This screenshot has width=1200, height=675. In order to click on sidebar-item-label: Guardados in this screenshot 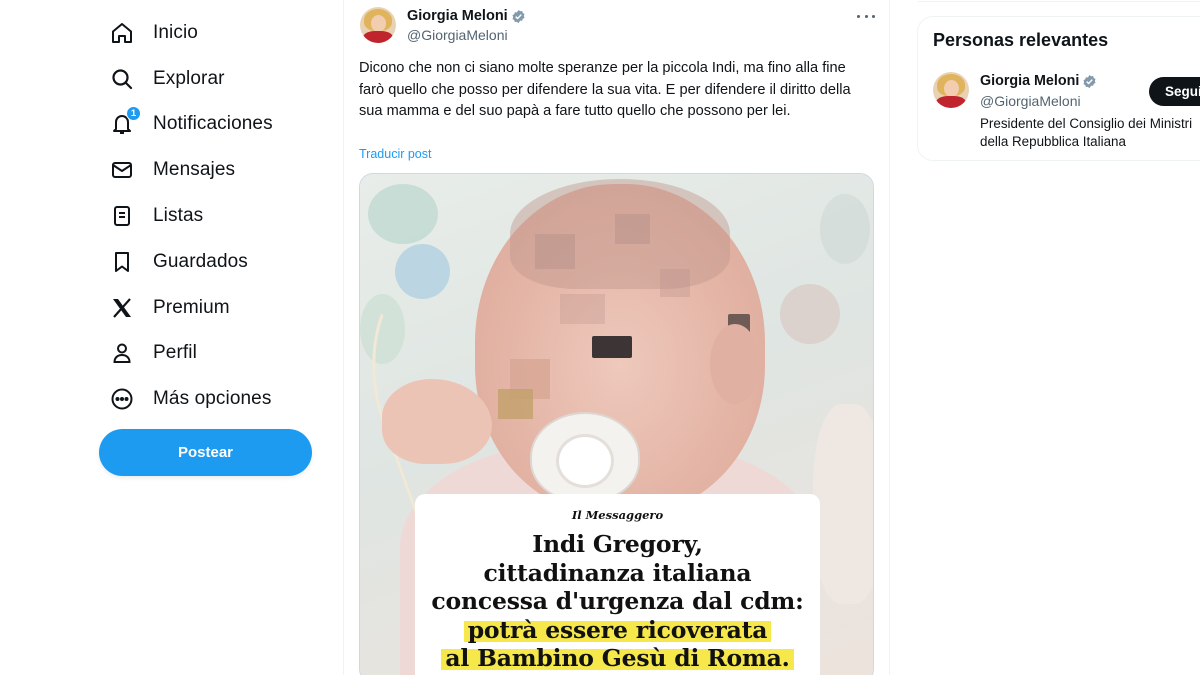, I will do `click(200, 261)`.